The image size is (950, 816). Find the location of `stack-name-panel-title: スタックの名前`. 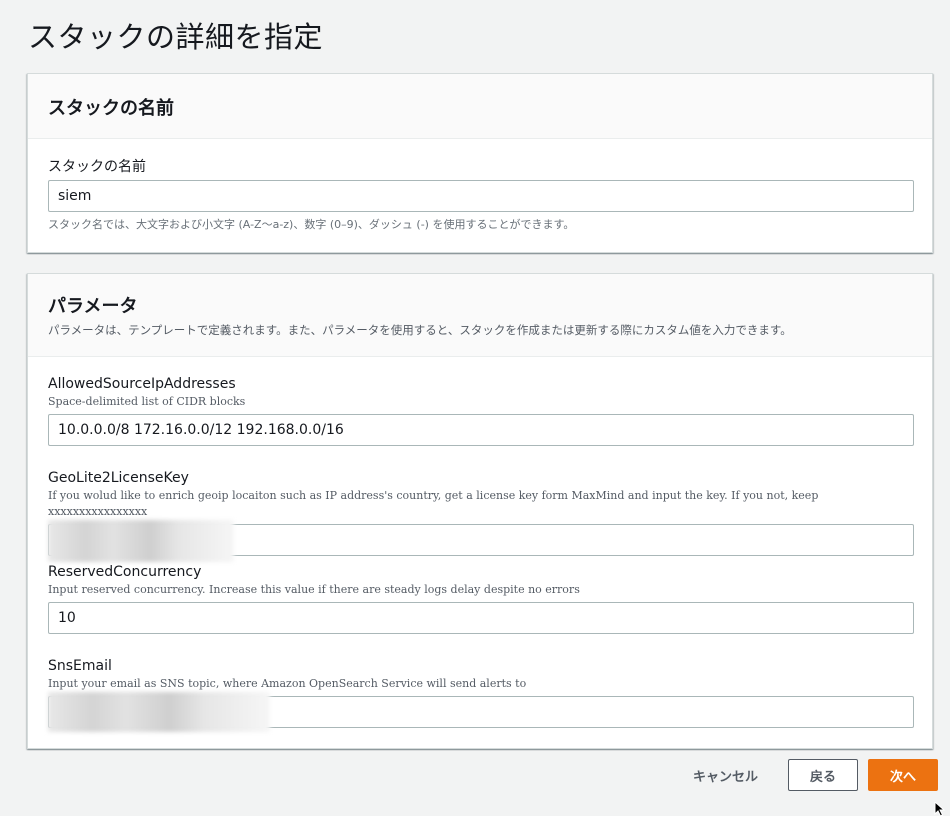

stack-name-panel-title: スタックの名前 is located at coordinates (111, 108).